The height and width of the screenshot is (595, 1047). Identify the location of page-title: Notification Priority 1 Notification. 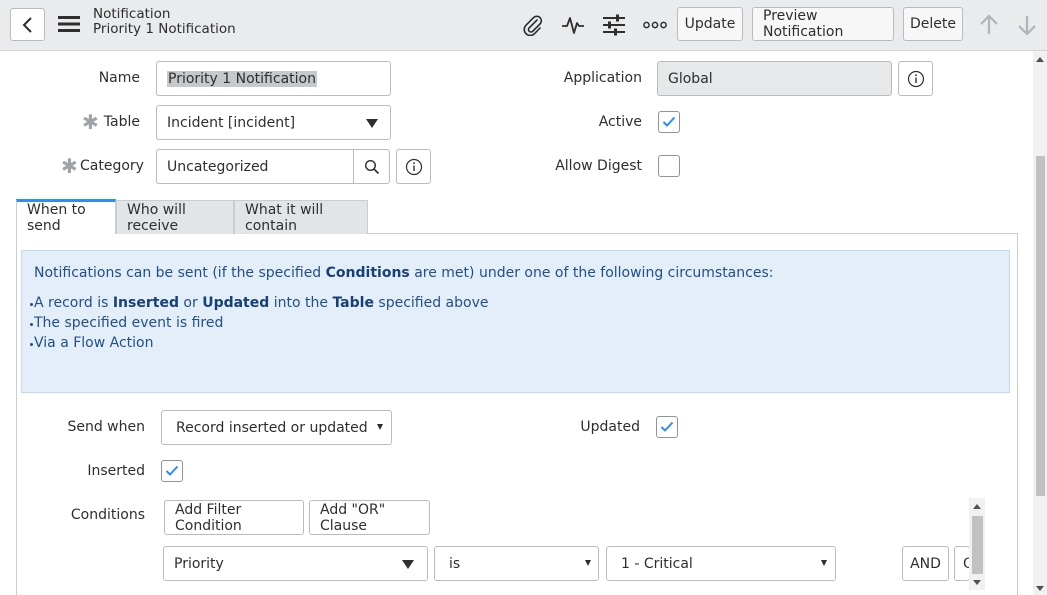
(164, 22).